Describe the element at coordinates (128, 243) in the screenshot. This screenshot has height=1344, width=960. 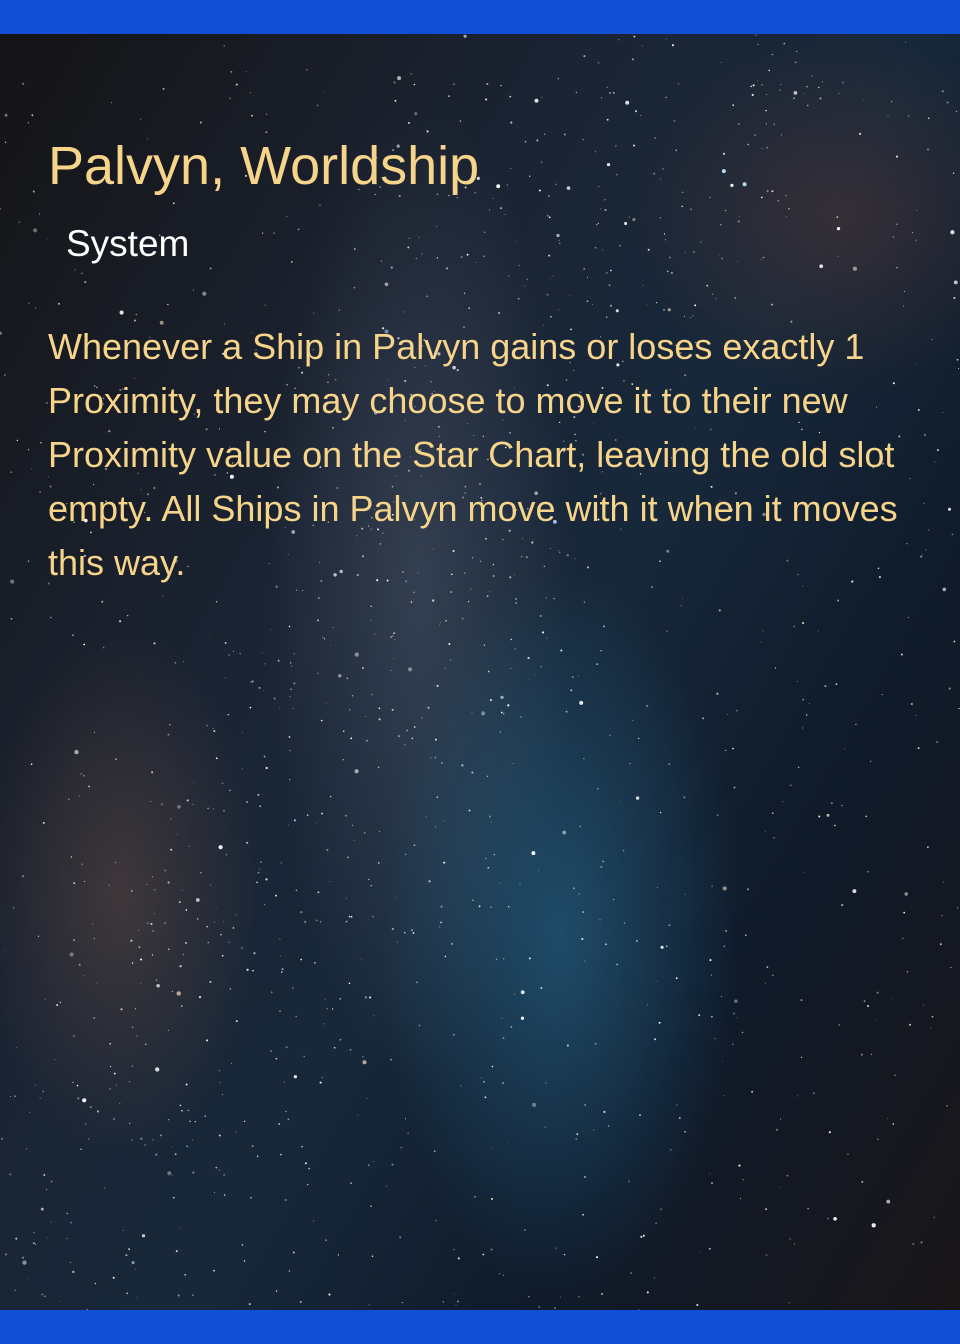
I see `card-type: System` at that location.